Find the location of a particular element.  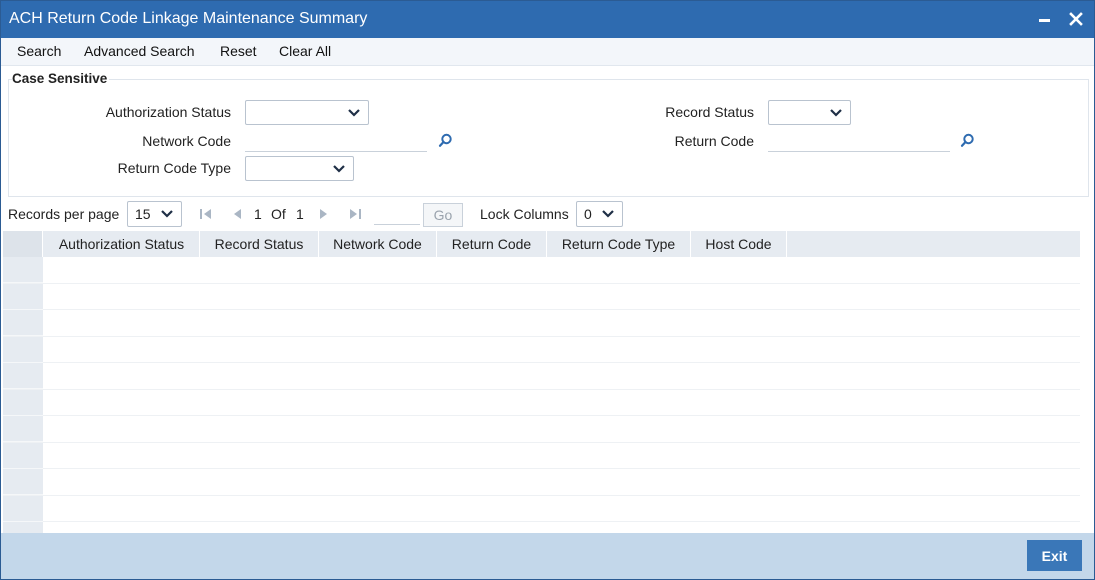

previous-page-icon is located at coordinates (237, 214).